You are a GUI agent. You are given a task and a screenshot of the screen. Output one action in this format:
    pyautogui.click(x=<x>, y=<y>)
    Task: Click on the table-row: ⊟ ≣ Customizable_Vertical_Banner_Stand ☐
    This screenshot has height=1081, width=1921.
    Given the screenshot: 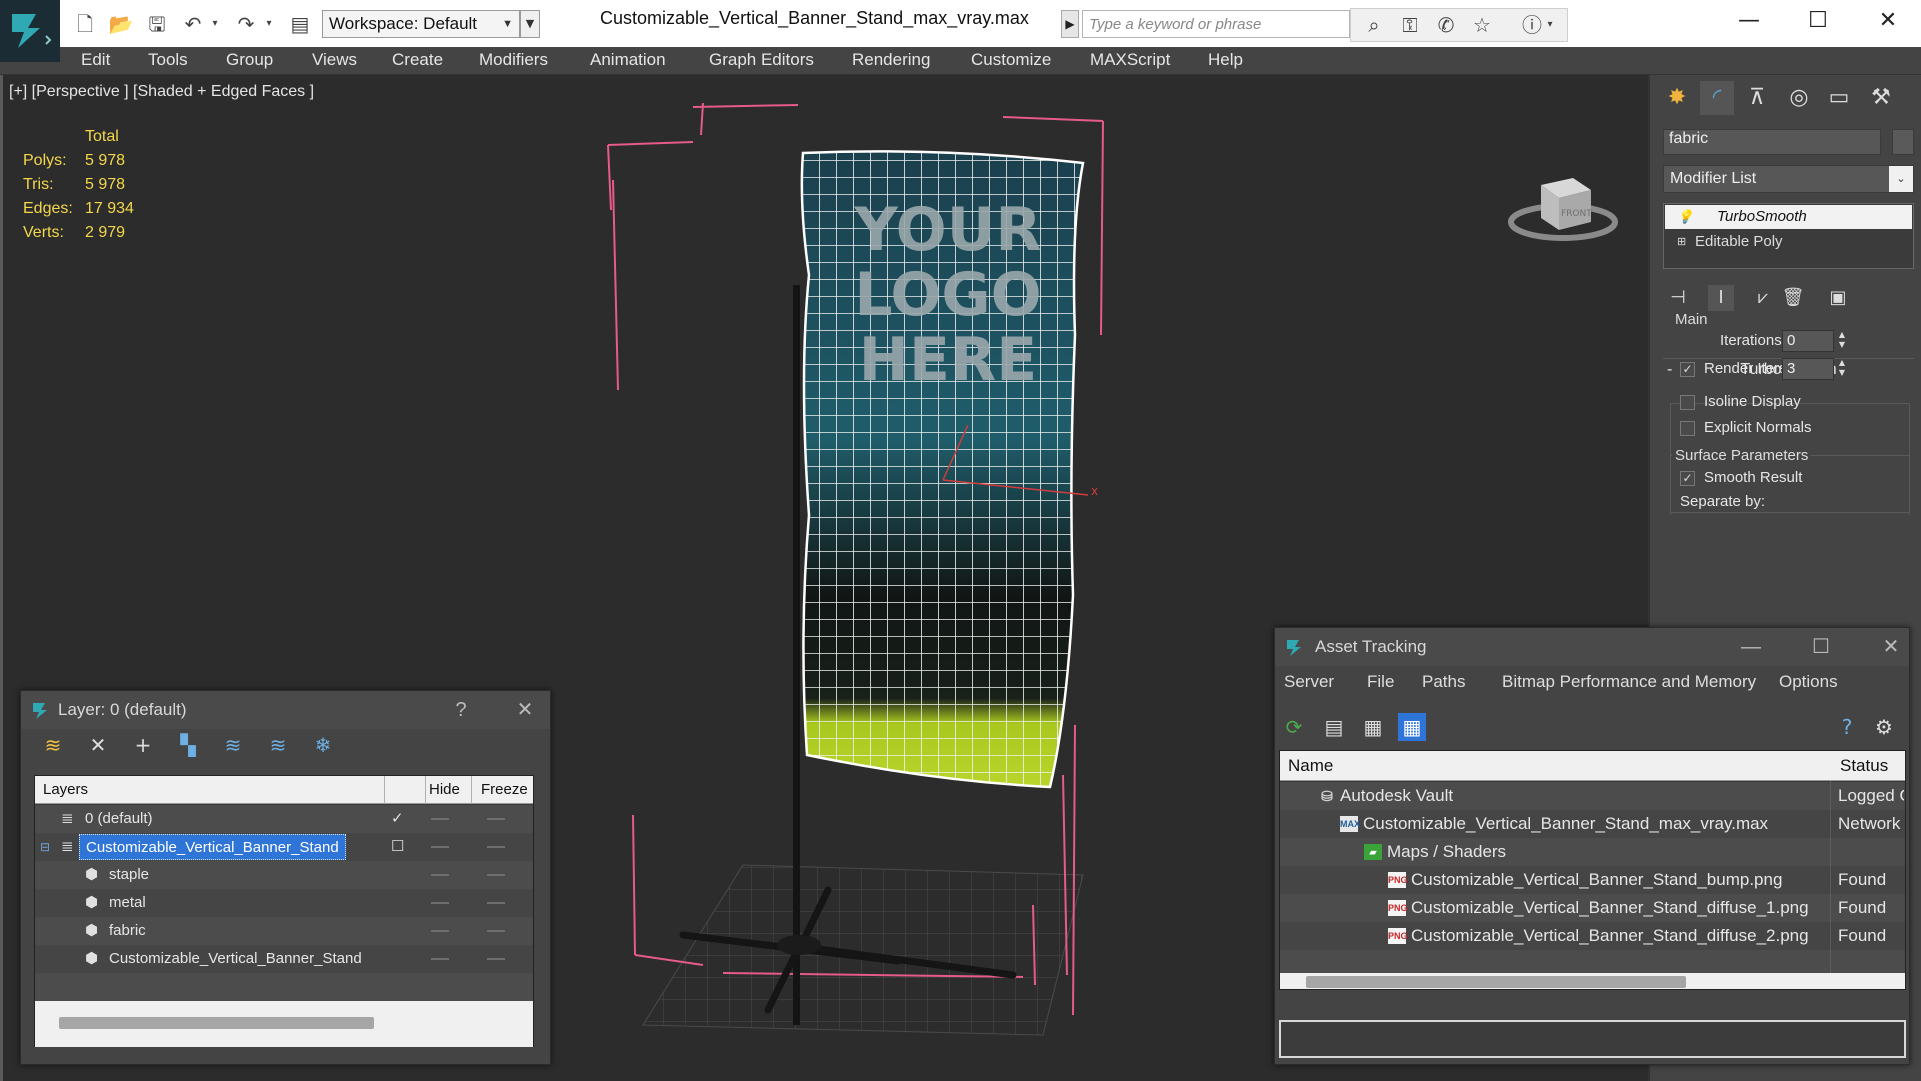 What is the action you would take?
    pyautogui.click(x=284, y=847)
    